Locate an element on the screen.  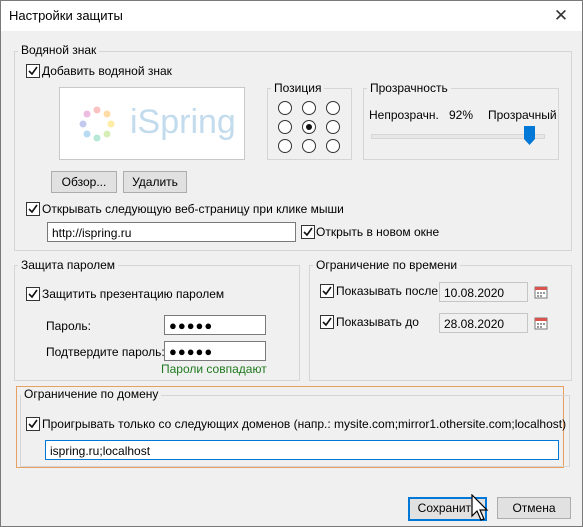
show-after-label: Показывать после is located at coordinates (387, 291).